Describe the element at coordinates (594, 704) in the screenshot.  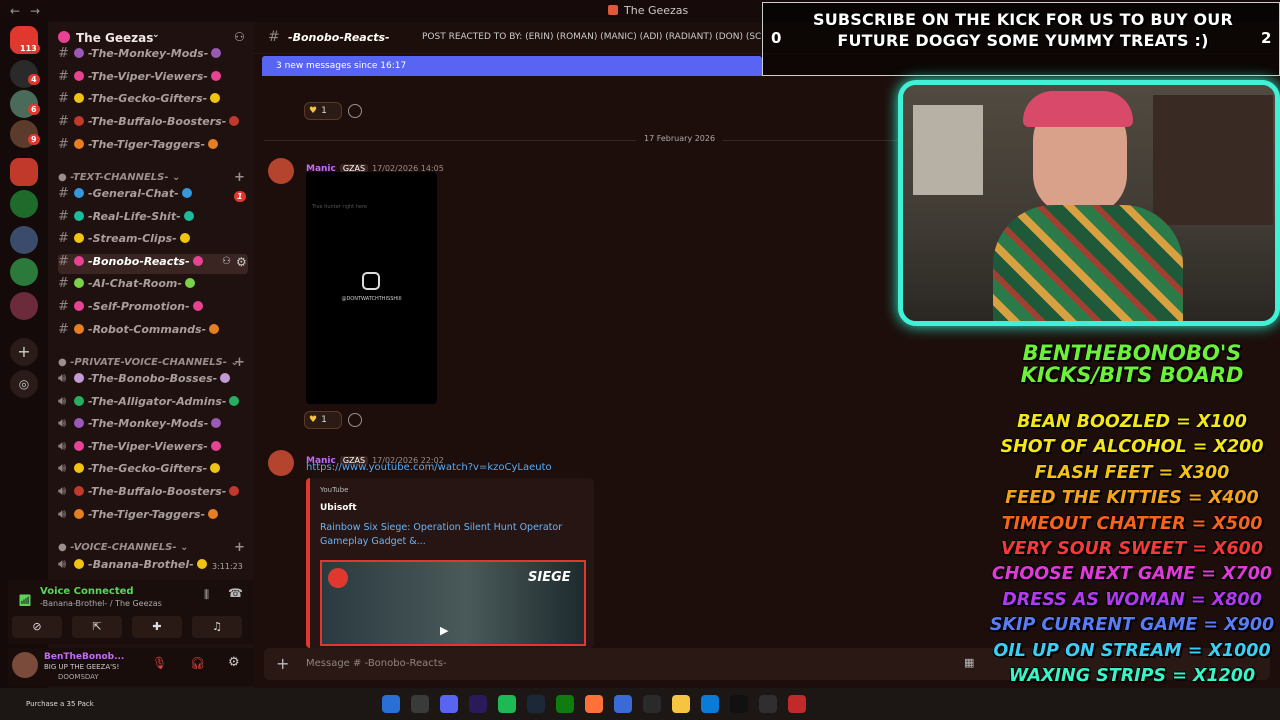
I see `firefox-icon` at that location.